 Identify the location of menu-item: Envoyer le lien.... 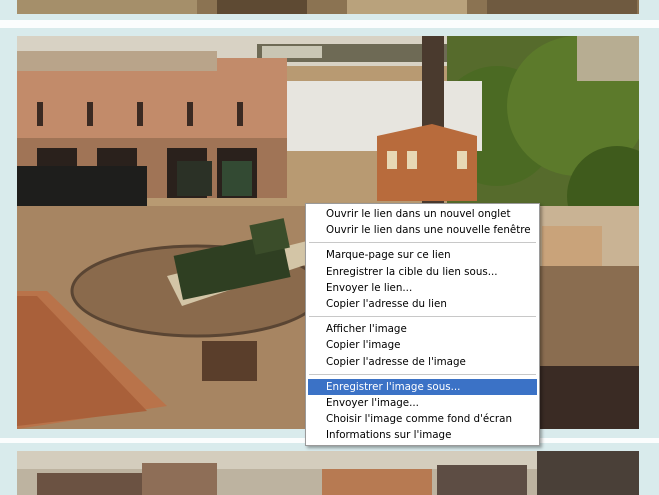
(422, 288).